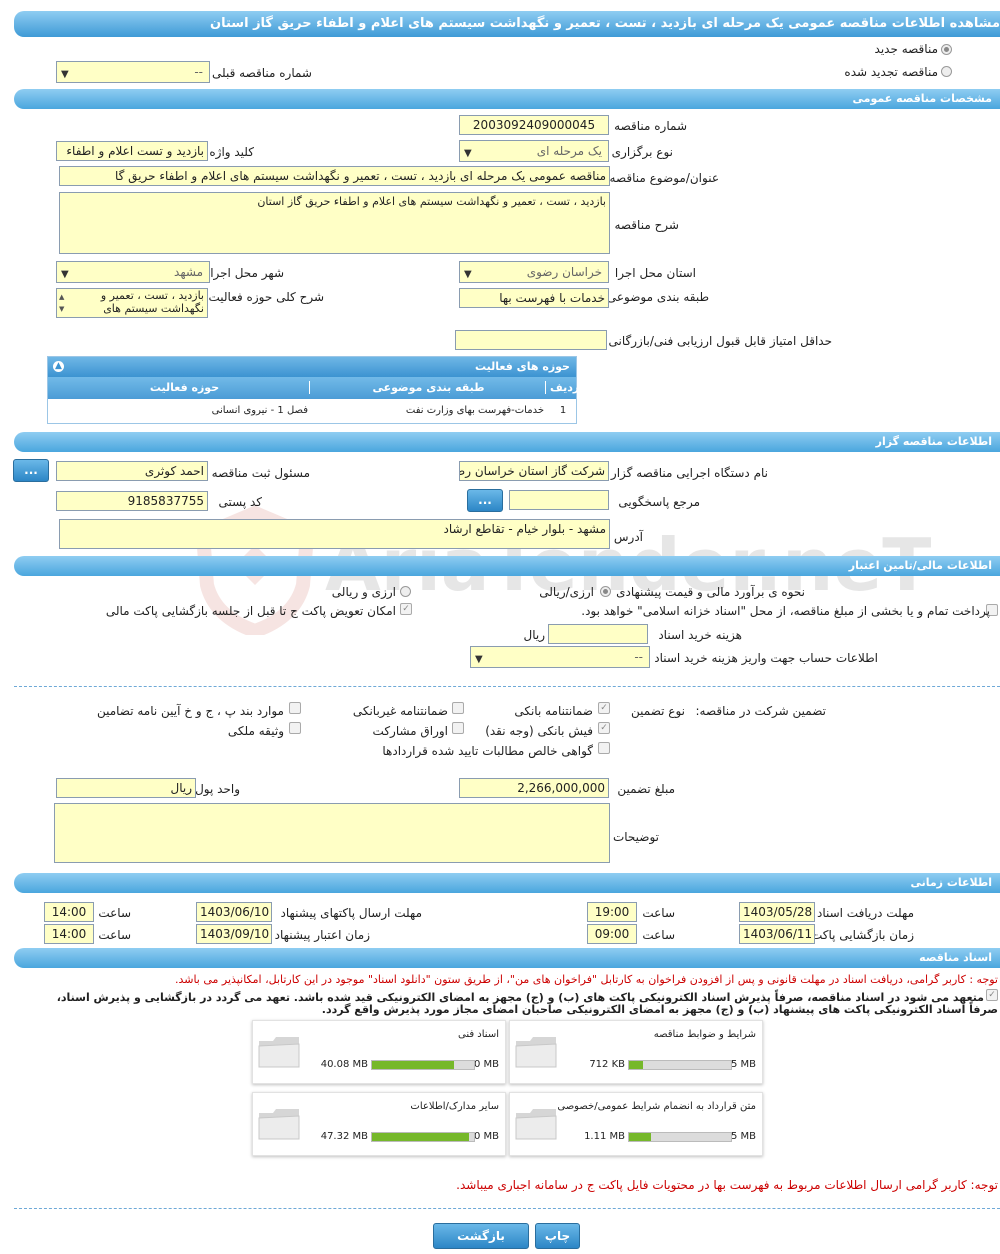  What do you see at coordinates (658, 711) in the screenshot?
I see `guarantee-type-label: نوع تضمین` at bounding box center [658, 711].